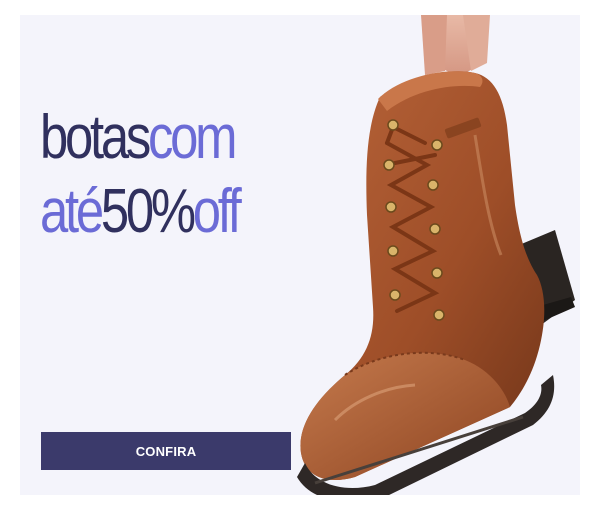  What do you see at coordinates (405, 416) in the screenshot?
I see `toe-cap` at bounding box center [405, 416].